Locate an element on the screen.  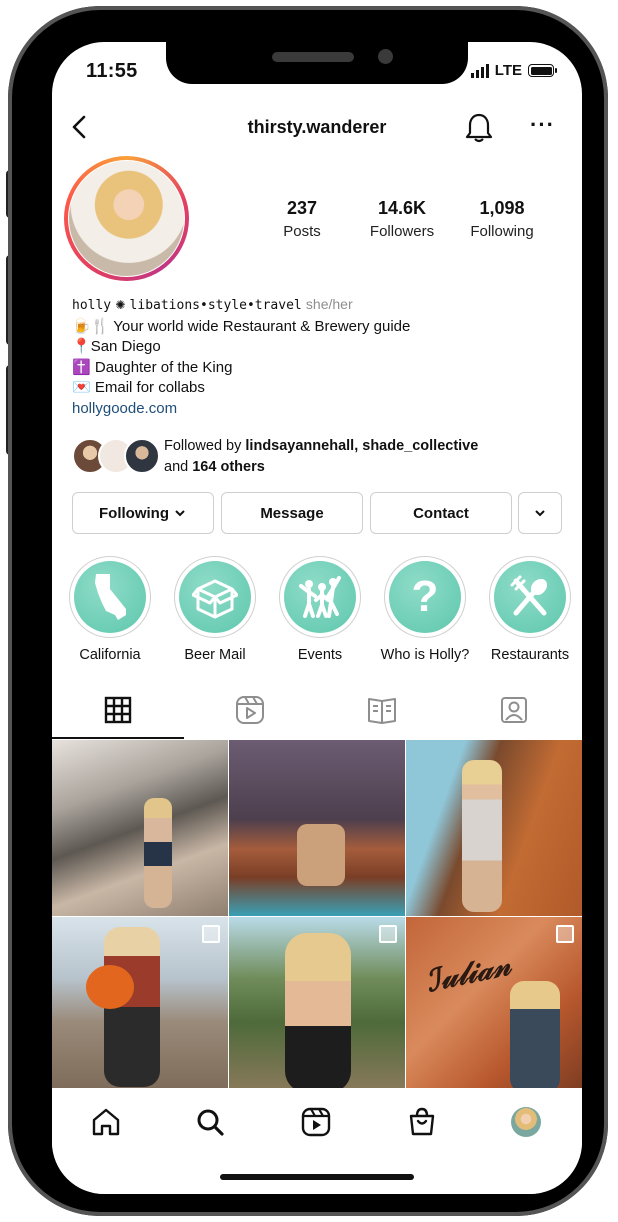
tab-grid is located at coordinates (118, 710).